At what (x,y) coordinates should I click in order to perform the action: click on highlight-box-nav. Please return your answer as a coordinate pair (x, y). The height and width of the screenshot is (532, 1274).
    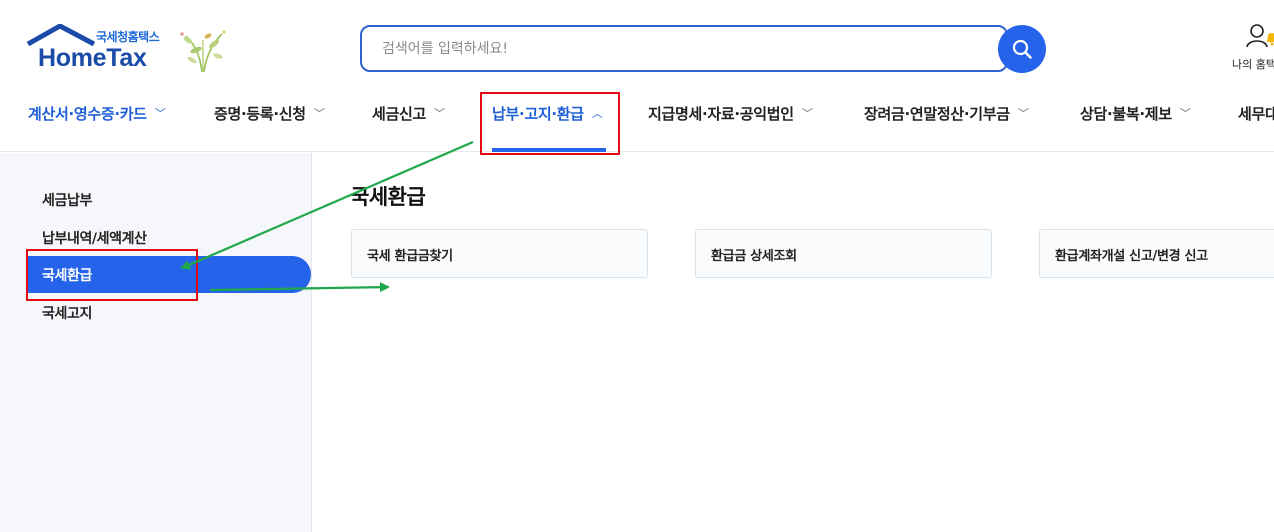
    Looking at the image, I should click on (550, 123).